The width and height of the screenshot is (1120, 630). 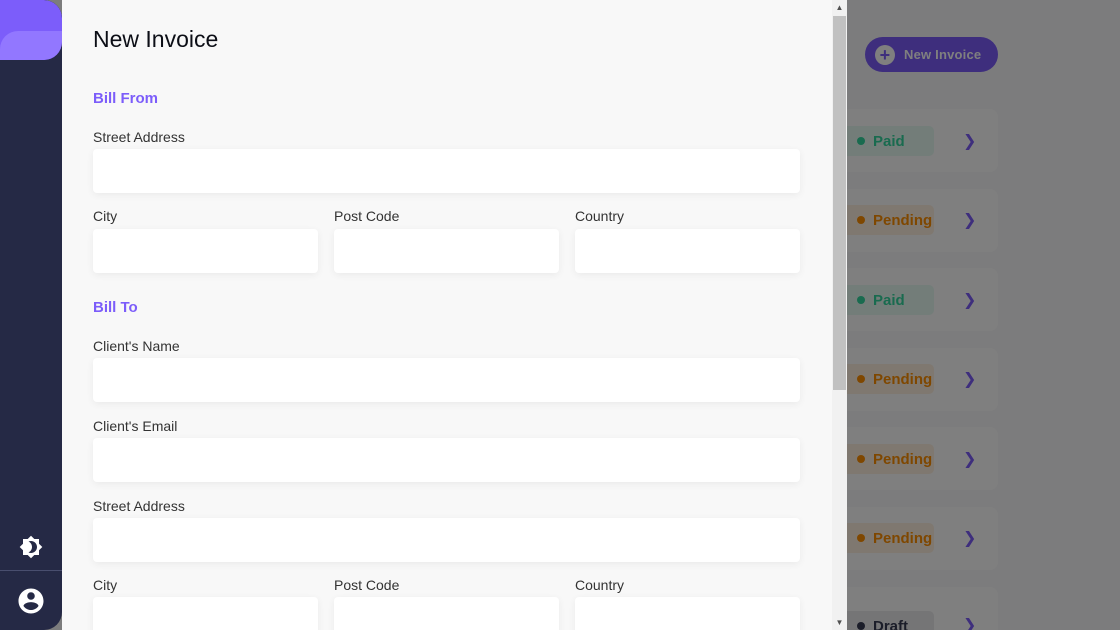 I want to click on bill-to-city-input, so click(x=205, y=613).